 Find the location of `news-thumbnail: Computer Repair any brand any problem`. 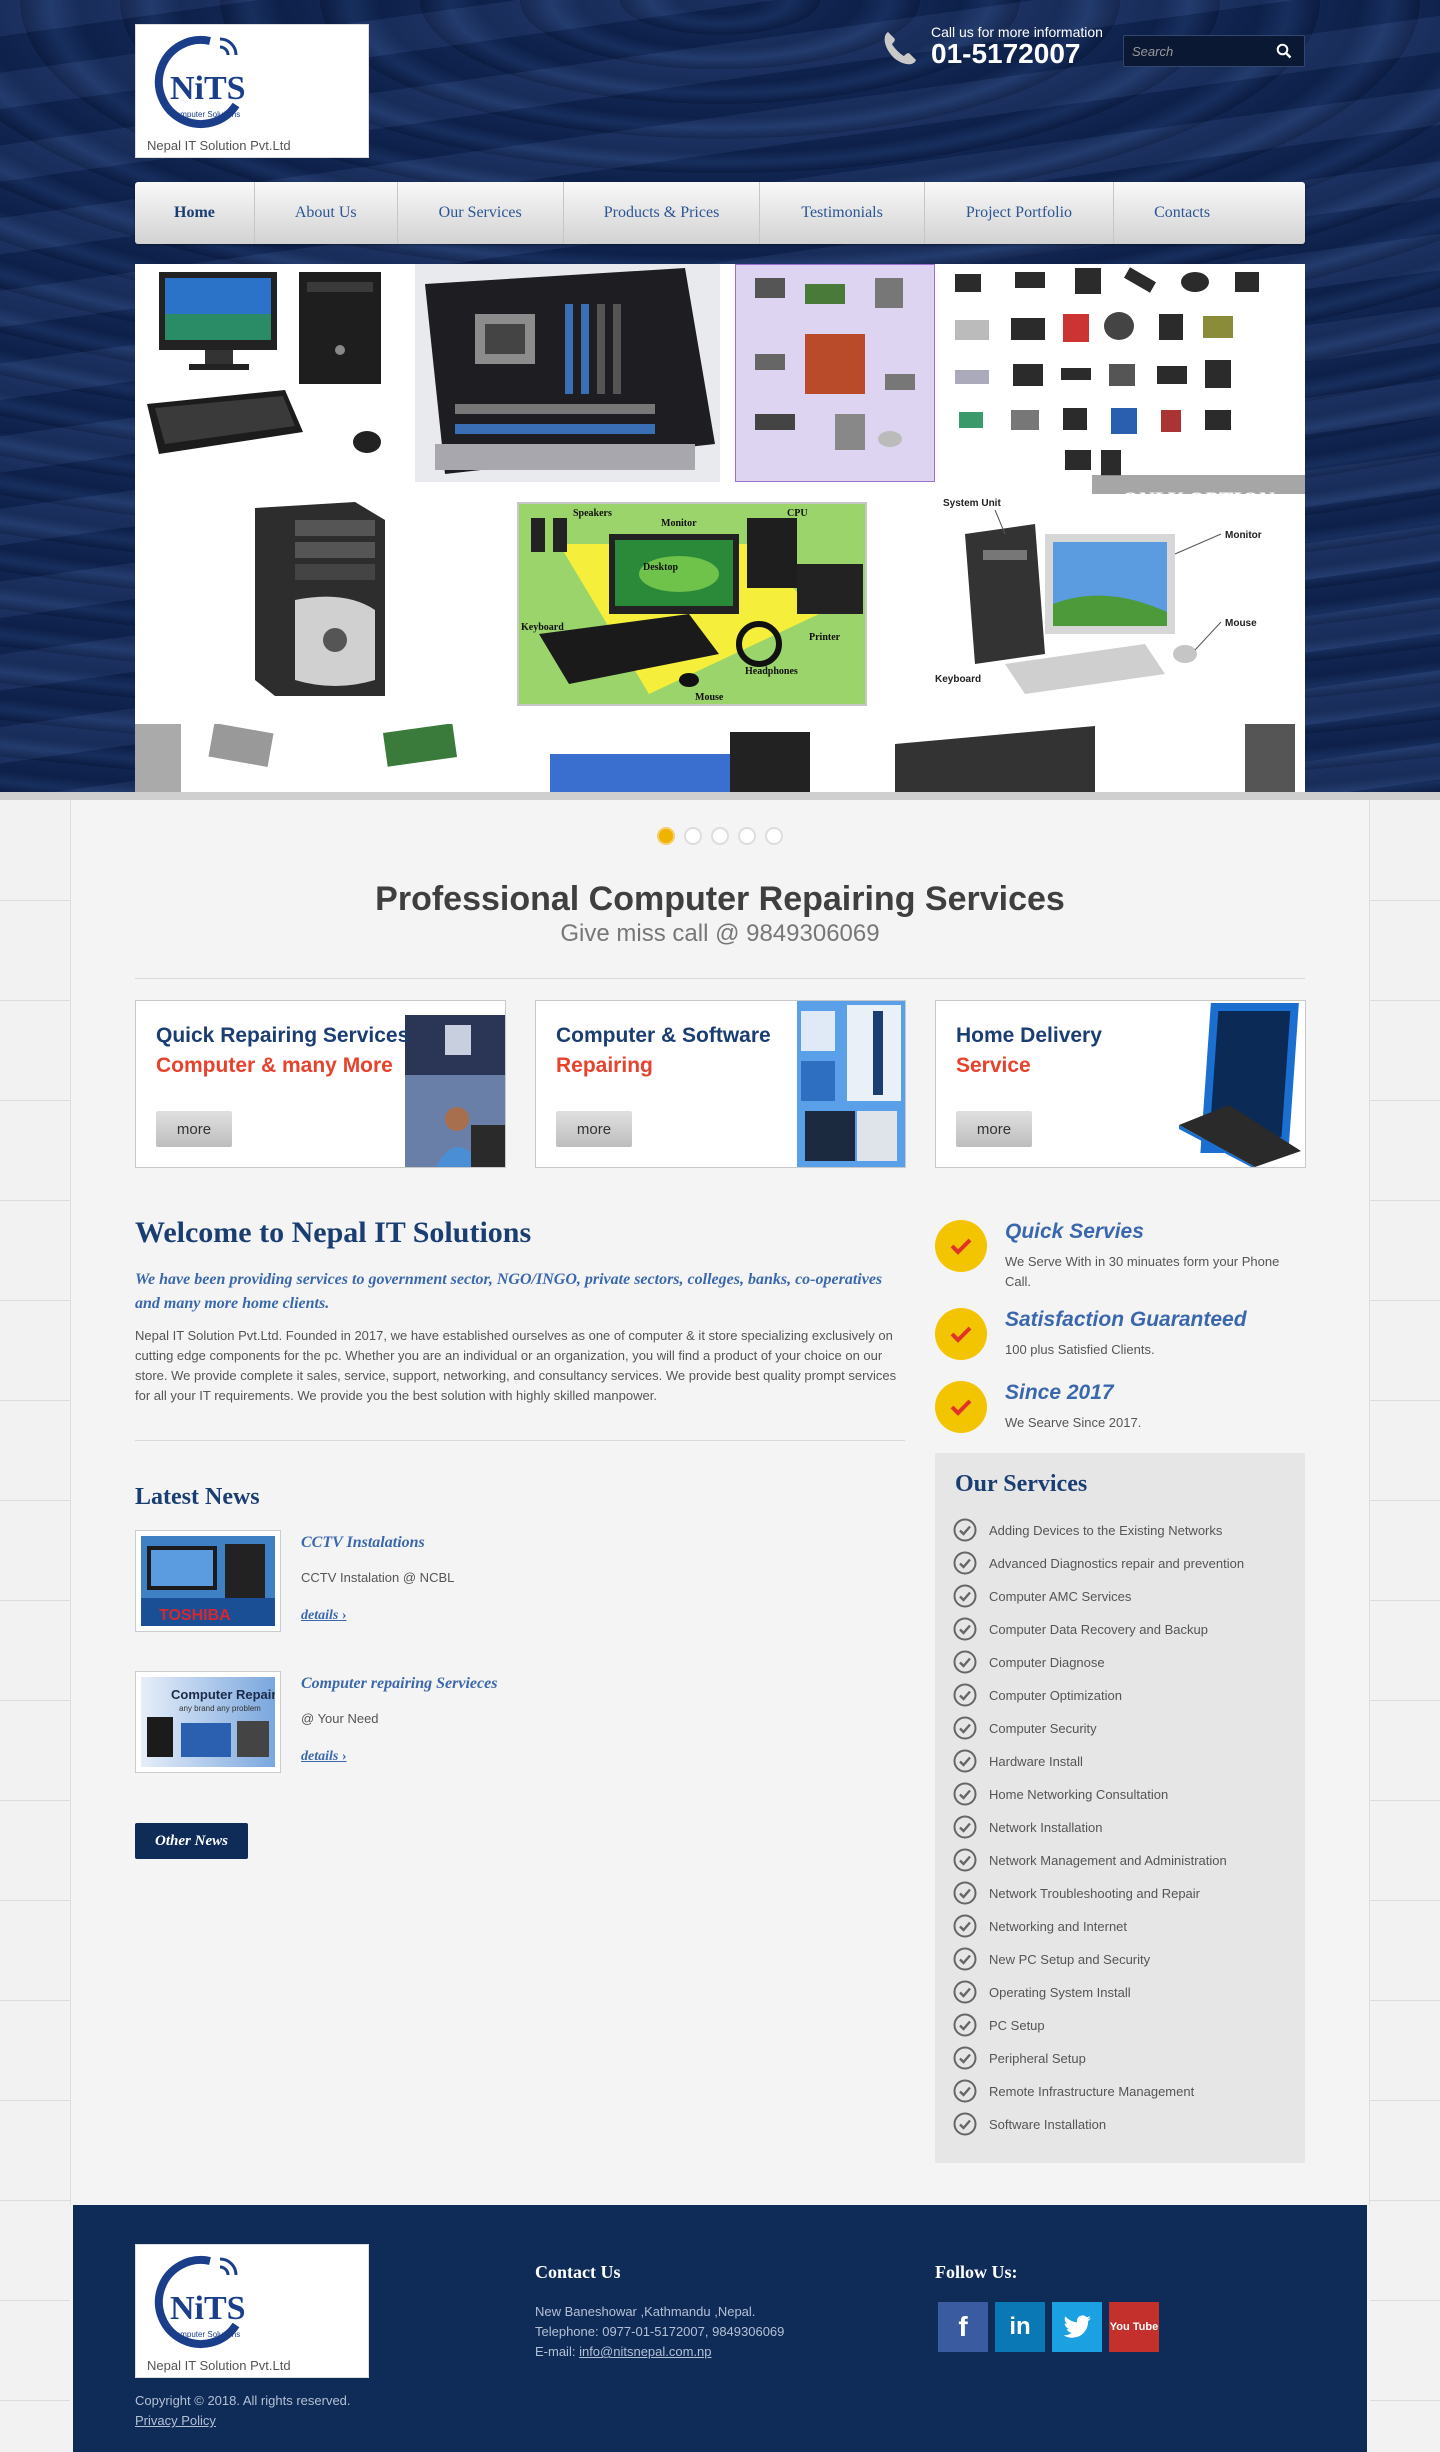

news-thumbnail: Computer Repair any brand any problem is located at coordinates (208, 1722).